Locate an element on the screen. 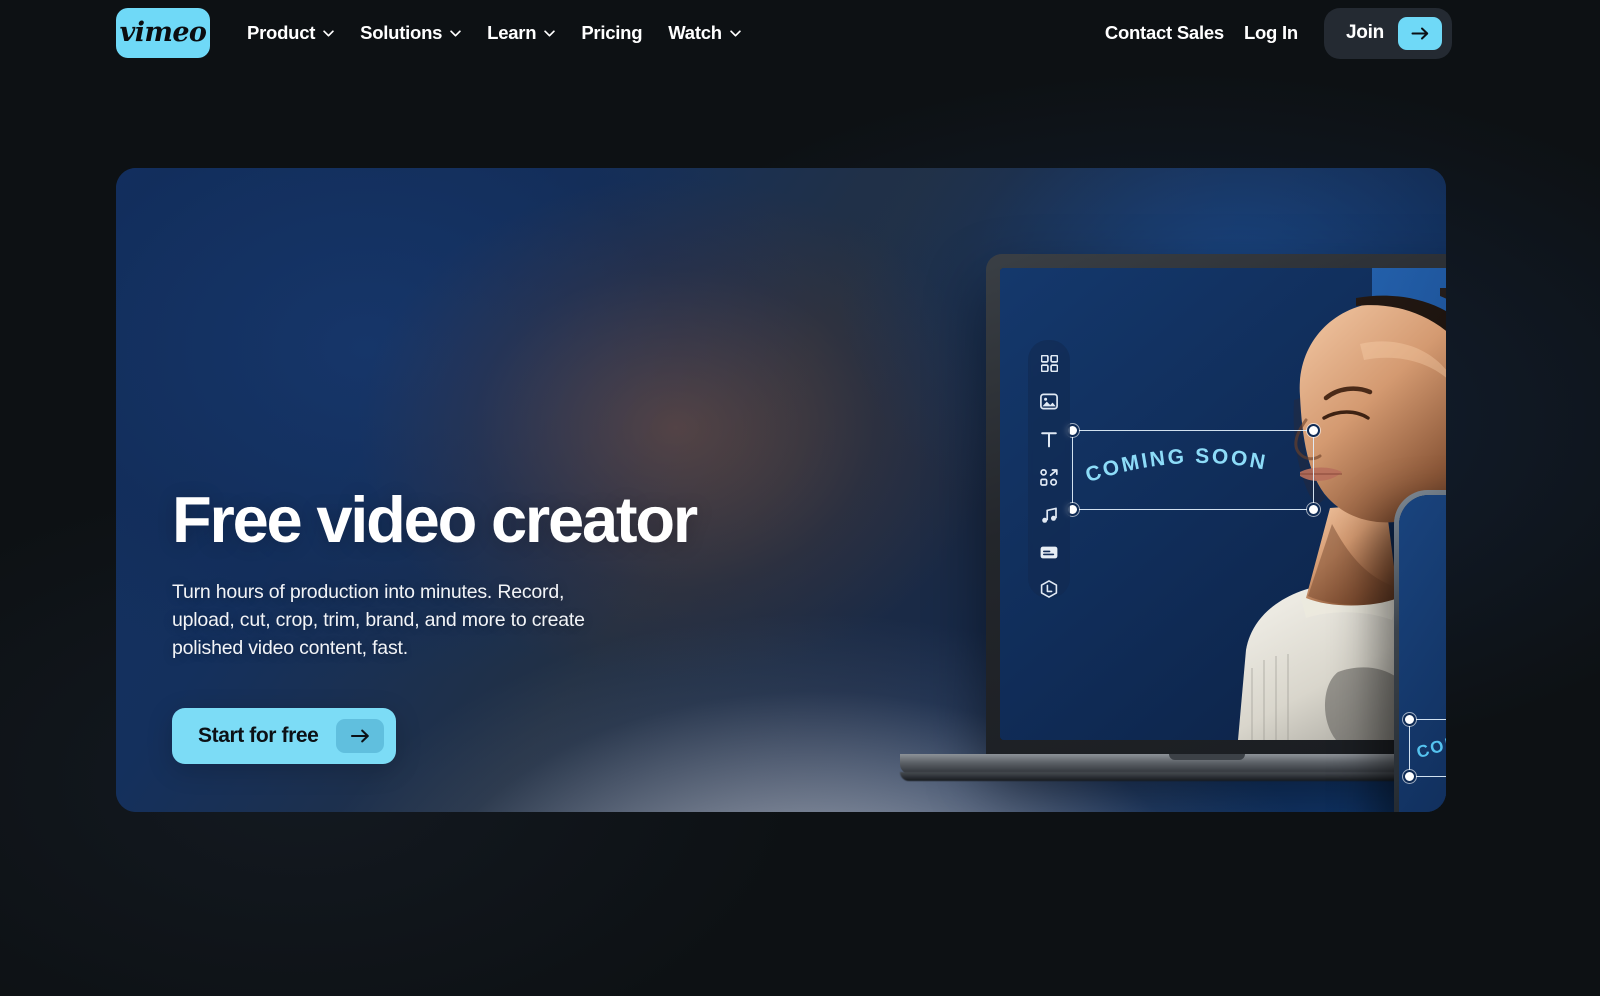  nav-item-pricing-label: Pricing is located at coordinates (612, 32).